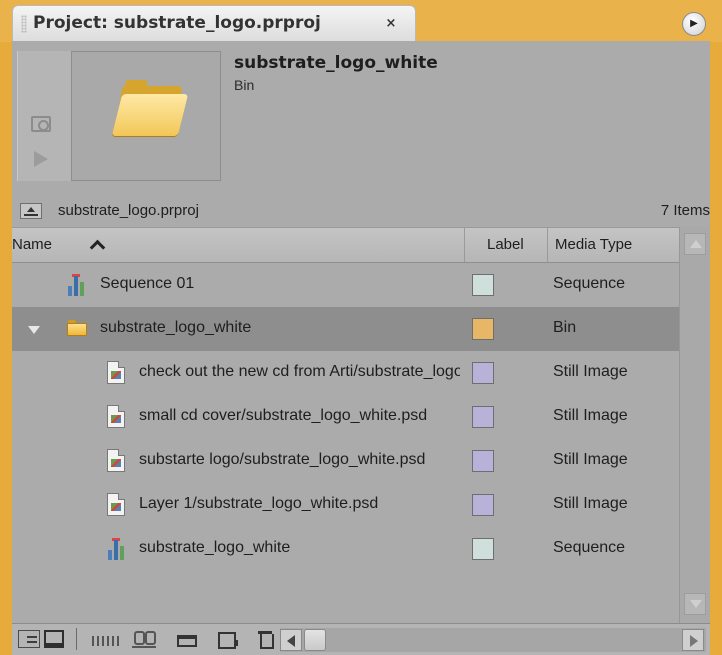 The height and width of the screenshot is (655, 722). What do you see at coordinates (34, 330) in the screenshot?
I see `disclosure-triangle-icon` at bounding box center [34, 330].